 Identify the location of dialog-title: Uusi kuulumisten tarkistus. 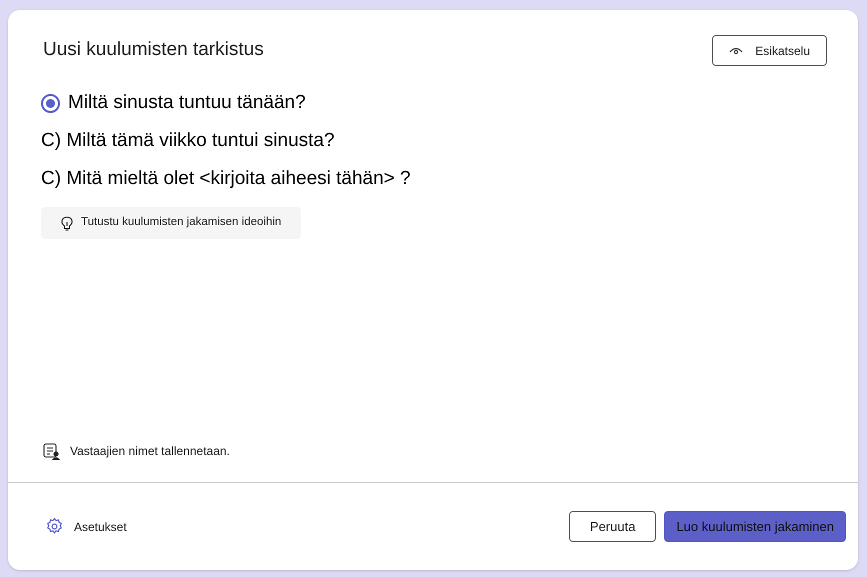
(153, 50).